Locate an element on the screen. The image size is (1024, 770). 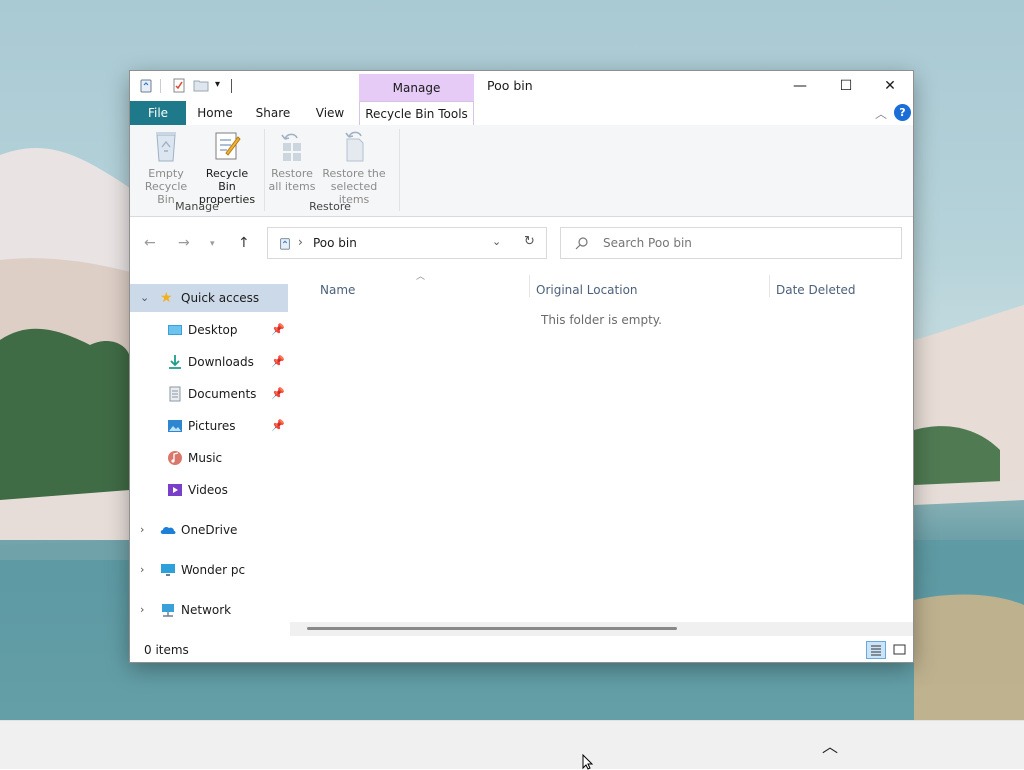
collapse-ribbon-chevron-icon: ︿ is located at coordinates (881, 113).